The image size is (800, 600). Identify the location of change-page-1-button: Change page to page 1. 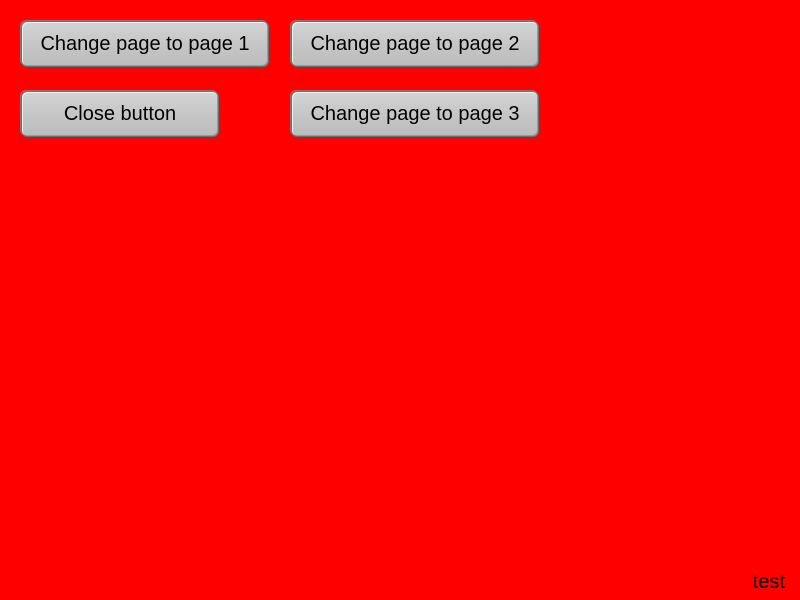
(145, 44).